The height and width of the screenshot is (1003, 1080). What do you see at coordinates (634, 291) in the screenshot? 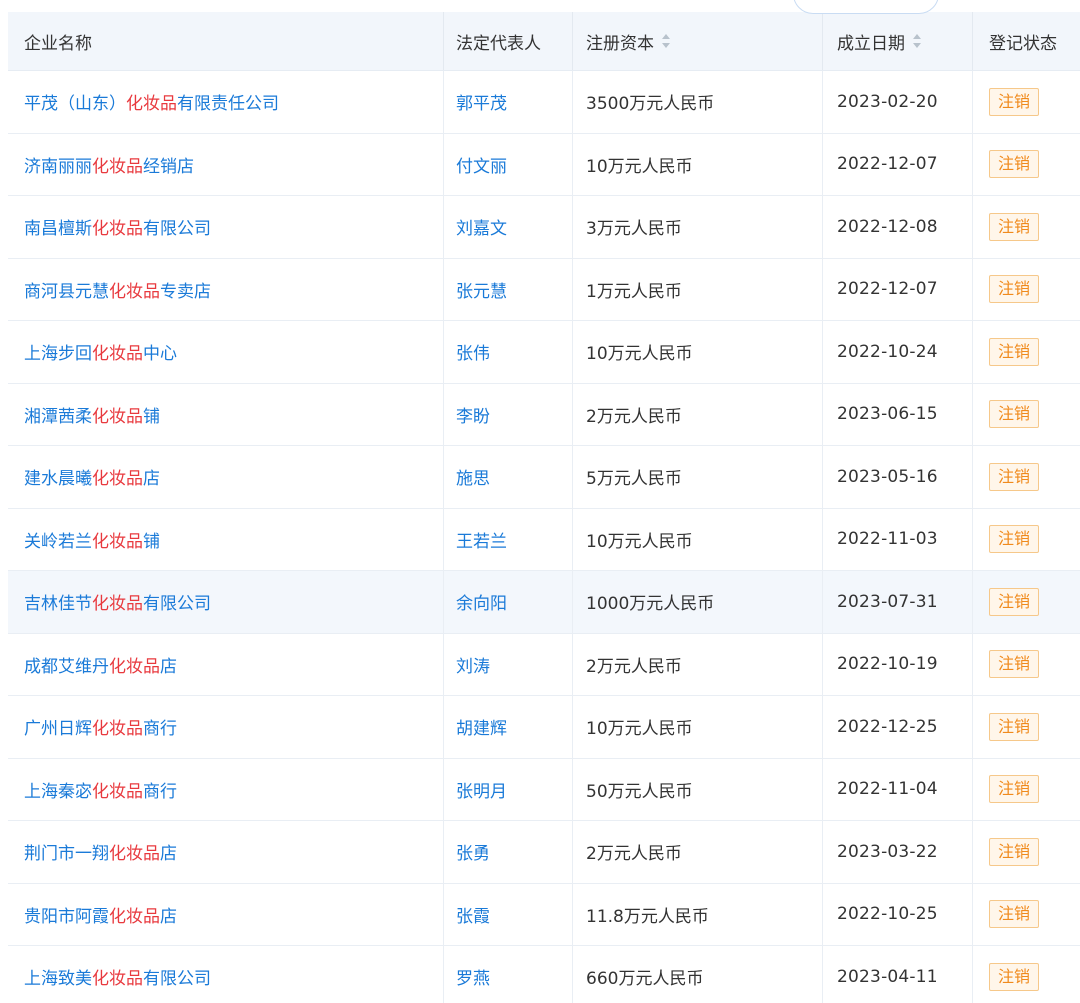
I see `registered-capital-value: 1万元人民币` at bounding box center [634, 291].